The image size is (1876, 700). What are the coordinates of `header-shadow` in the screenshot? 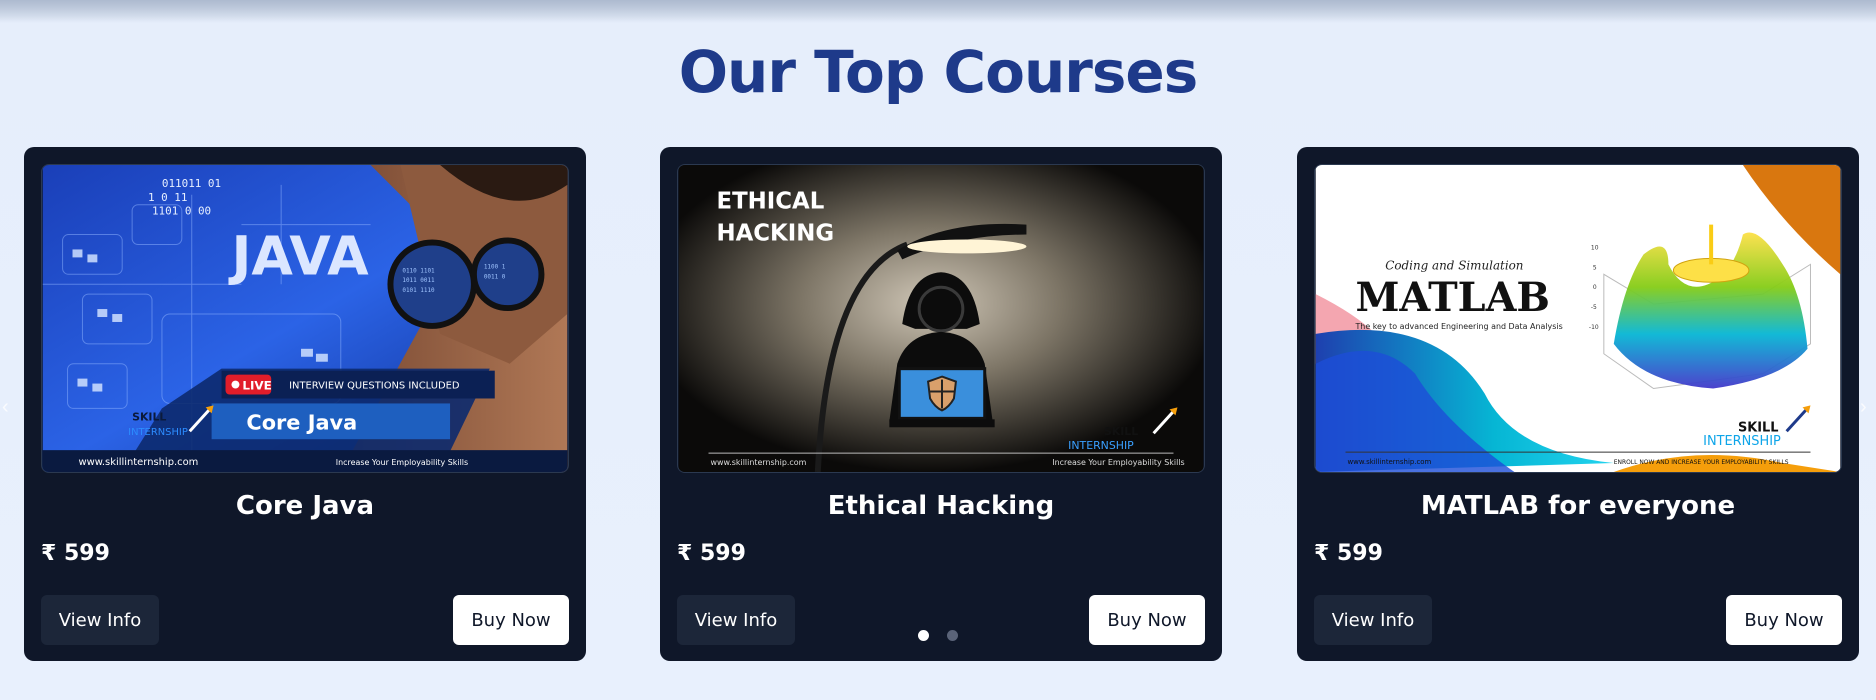 It's located at (938, 11).